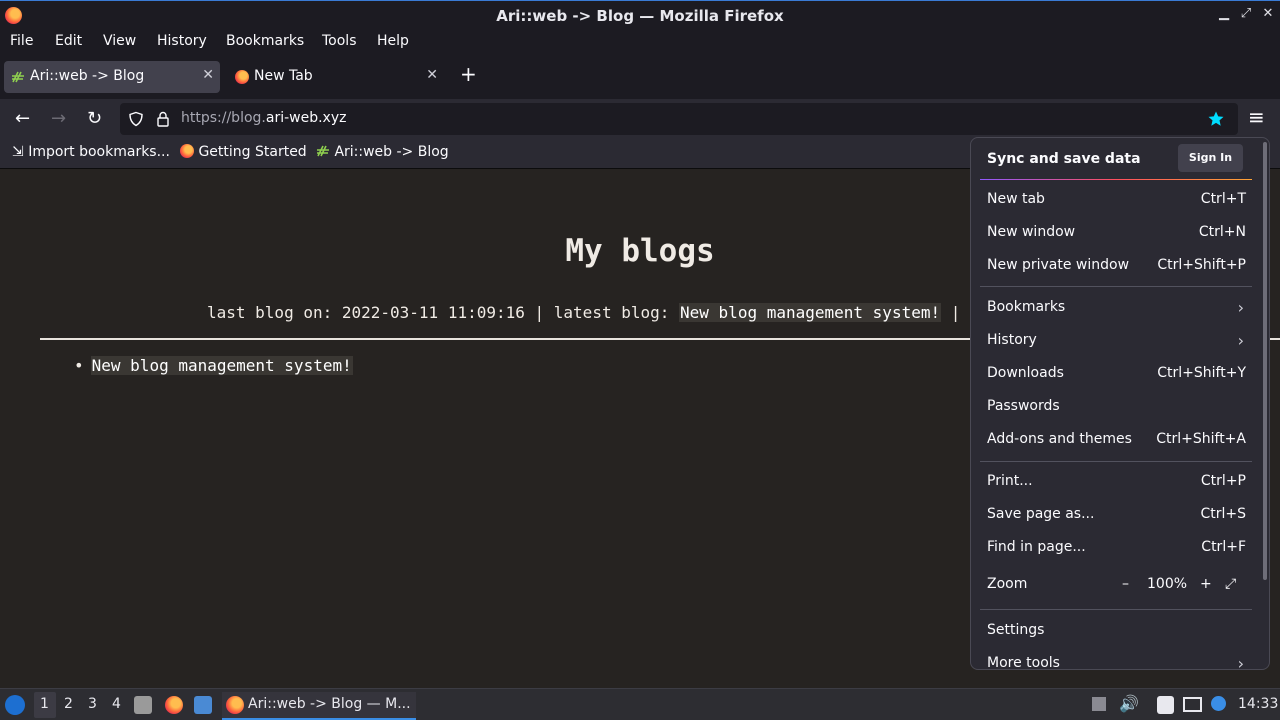 Image resolution: width=1280 pixels, height=720 pixels. Describe the element at coordinates (18, 152) in the screenshot. I see `import-icon: ⇲` at that location.